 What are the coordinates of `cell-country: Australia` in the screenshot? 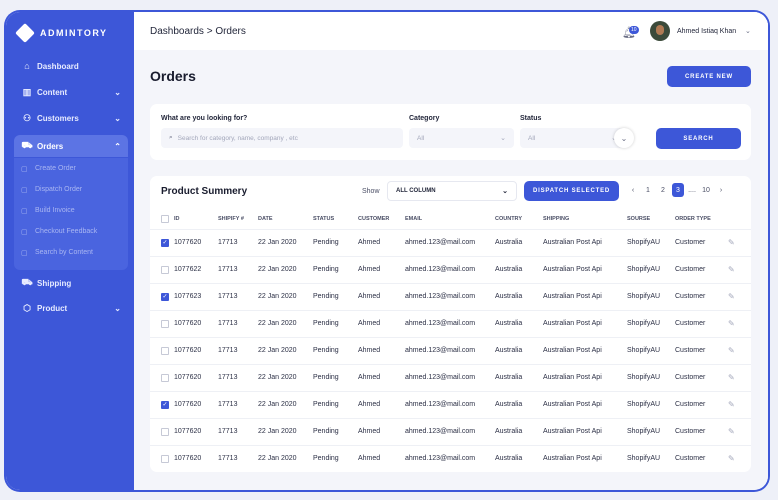 It's located at (519, 324).